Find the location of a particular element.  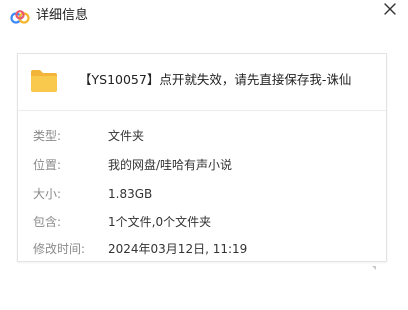

dialog-title: 详细信息 is located at coordinates (62, 15).